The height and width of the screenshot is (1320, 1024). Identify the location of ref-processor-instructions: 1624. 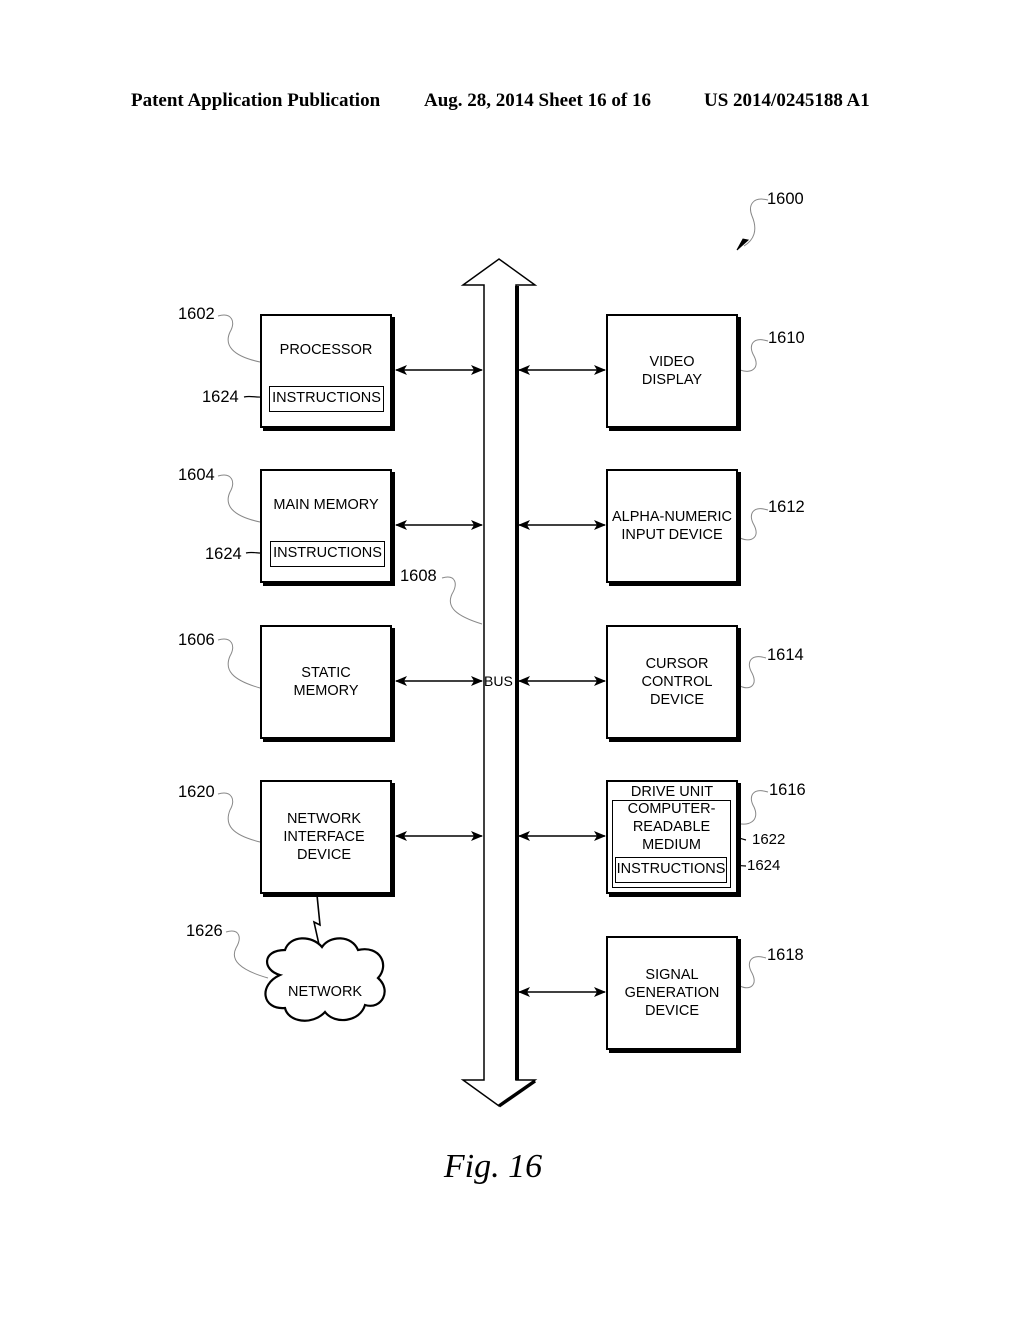
(220, 397).